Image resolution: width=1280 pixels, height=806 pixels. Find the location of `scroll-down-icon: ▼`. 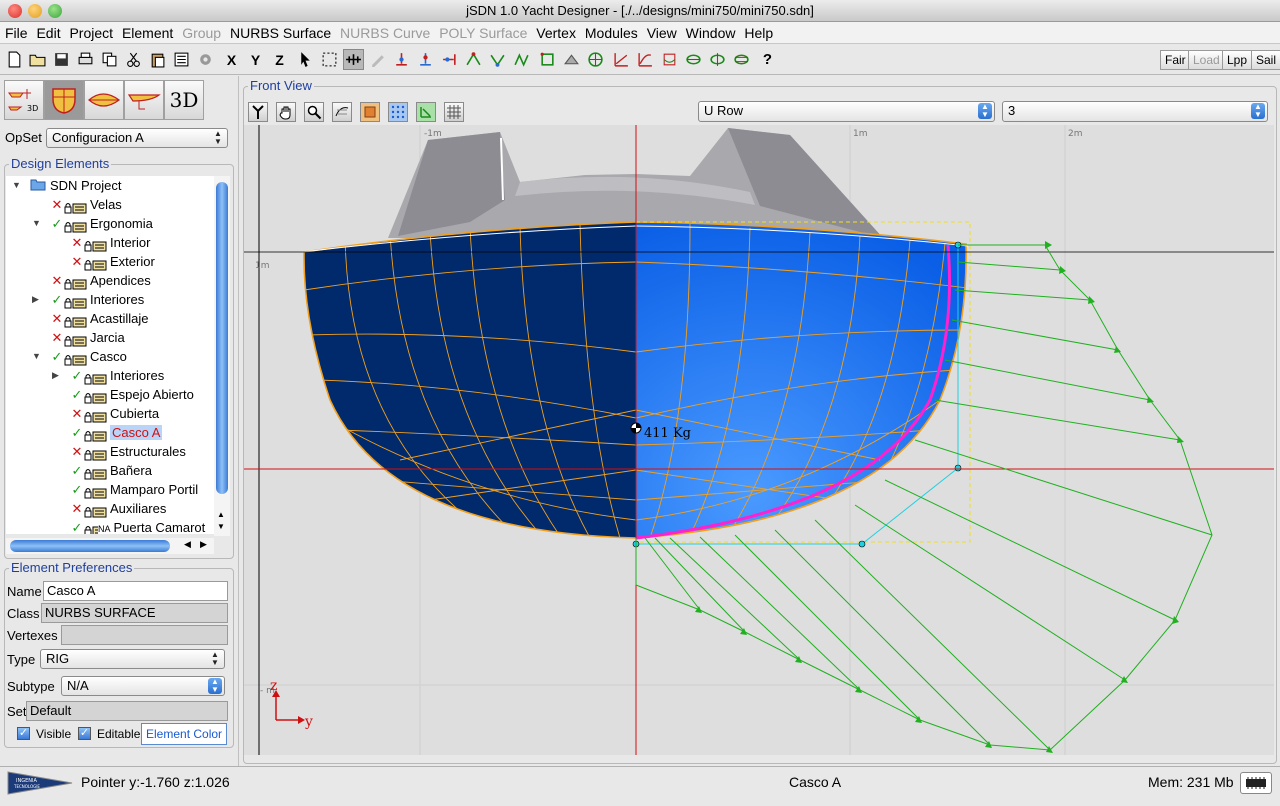

scroll-down-icon: ▼ is located at coordinates (221, 526).